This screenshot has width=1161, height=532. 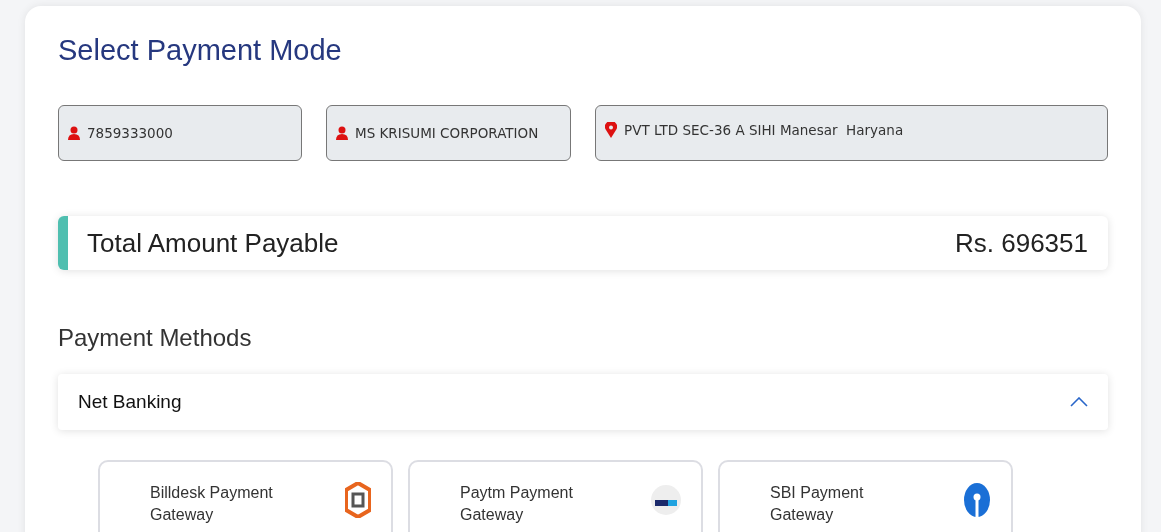 What do you see at coordinates (865, 496) in the screenshot?
I see `gateway-option: SBI Payment Gateway` at bounding box center [865, 496].